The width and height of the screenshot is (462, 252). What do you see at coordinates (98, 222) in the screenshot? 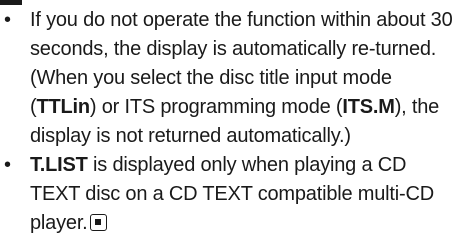
I see `end-of-section-icon` at bounding box center [98, 222].